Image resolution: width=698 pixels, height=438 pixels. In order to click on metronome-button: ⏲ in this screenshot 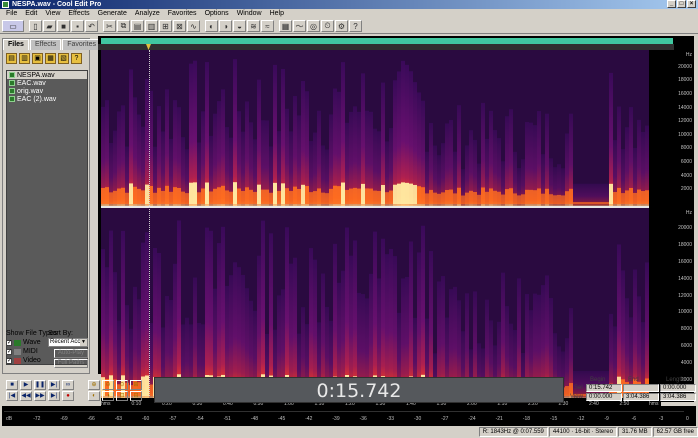, I will do `click(327, 26)`.